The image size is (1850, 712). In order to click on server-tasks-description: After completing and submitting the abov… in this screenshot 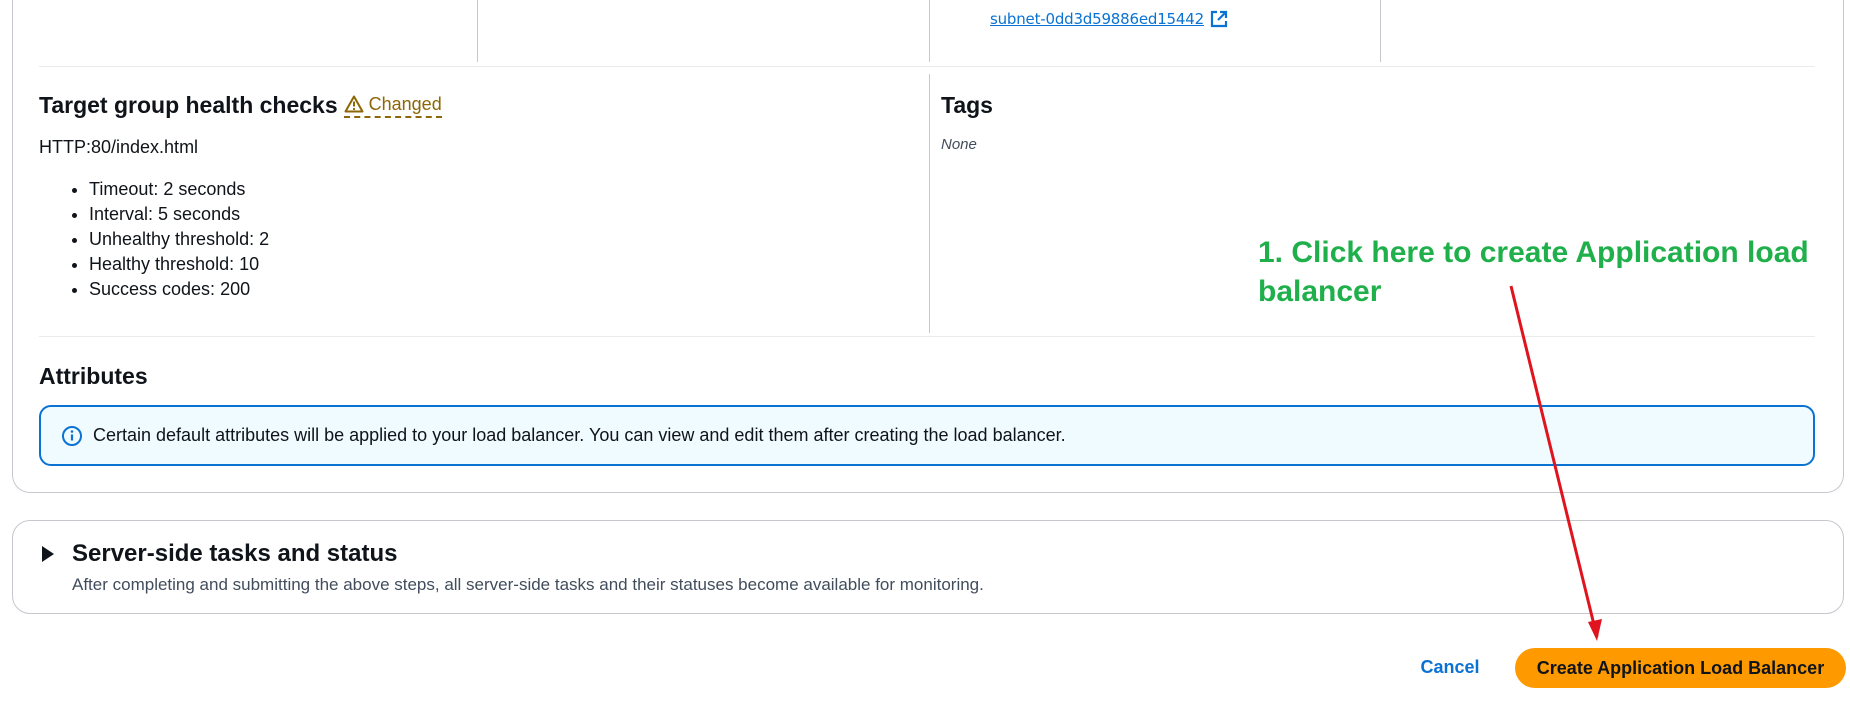, I will do `click(528, 584)`.